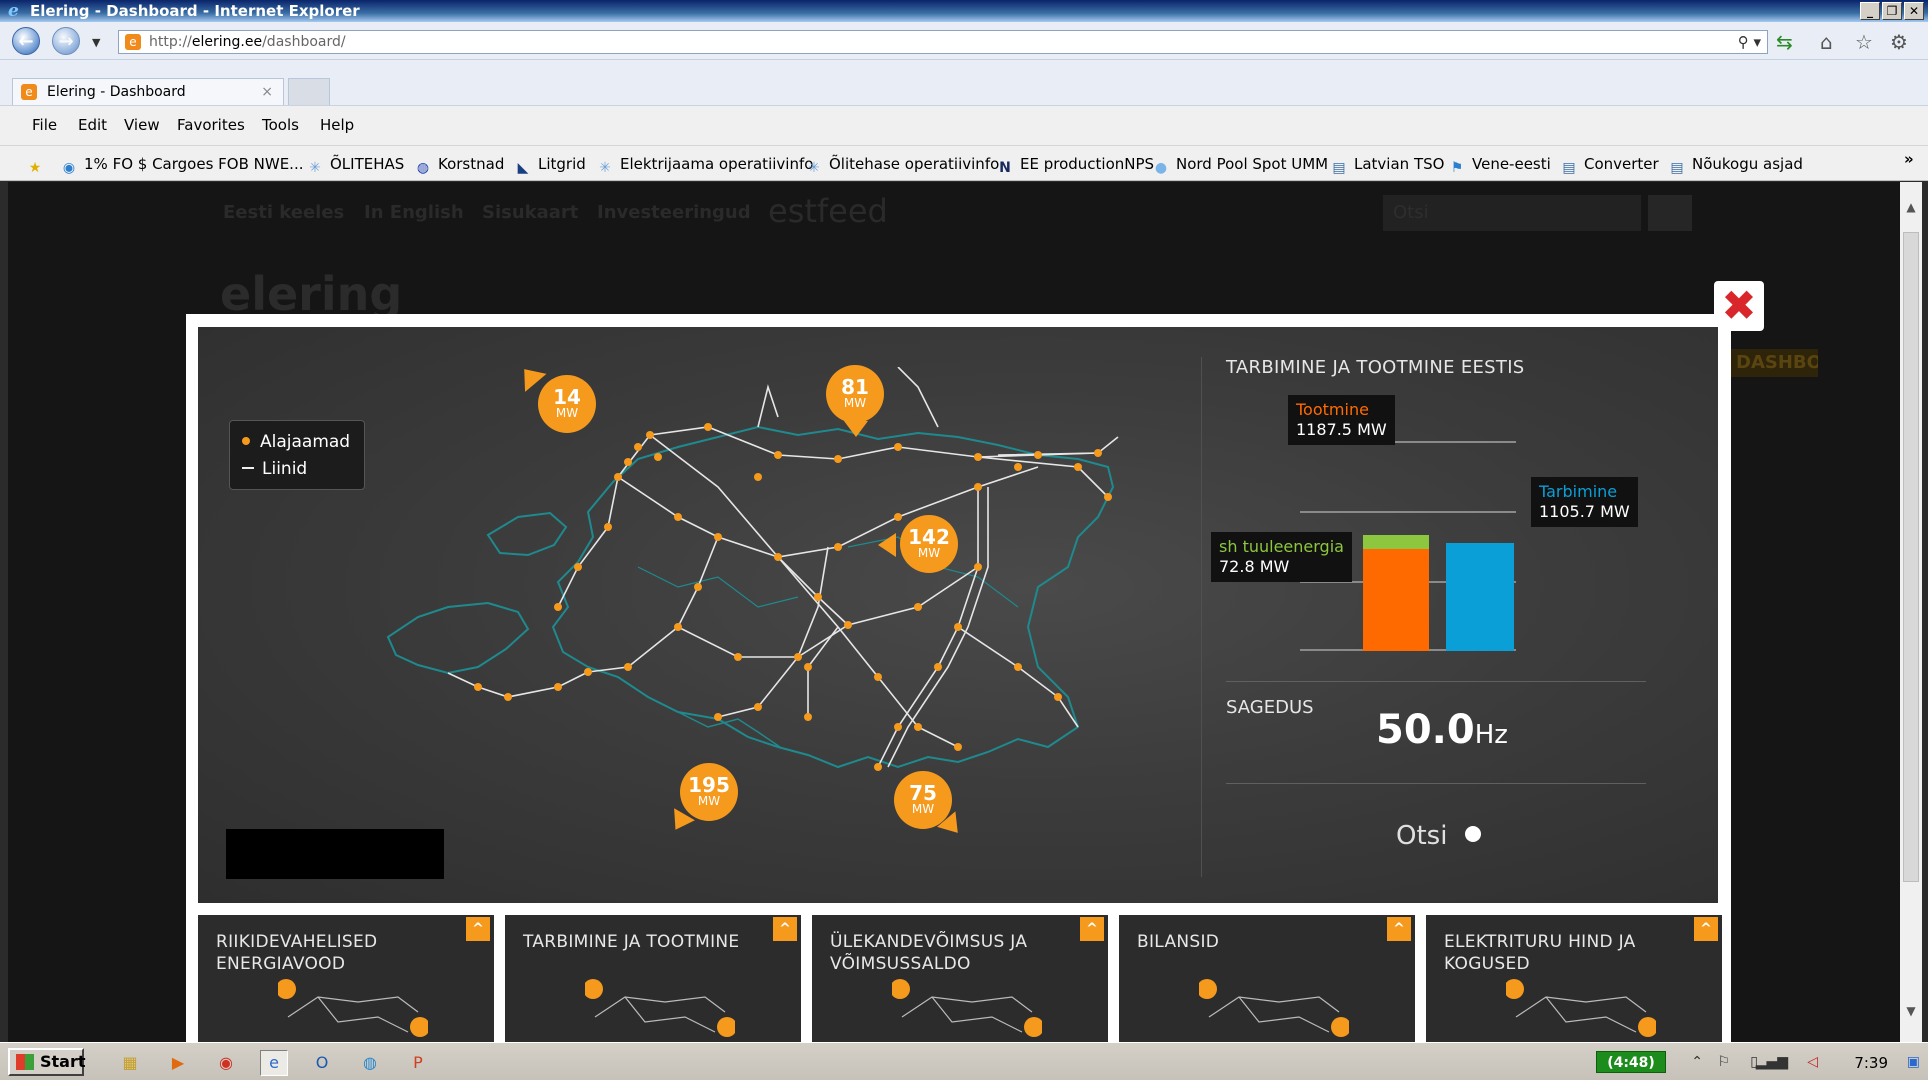 The width and height of the screenshot is (1928, 1080). I want to click on scroll-thumb, so click(1911, 557).